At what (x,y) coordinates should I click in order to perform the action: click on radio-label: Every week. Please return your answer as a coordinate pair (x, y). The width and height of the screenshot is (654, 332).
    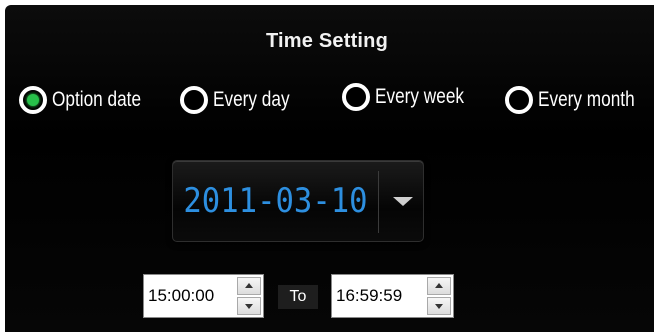
    Looking at the image, I should click on (420, 96).